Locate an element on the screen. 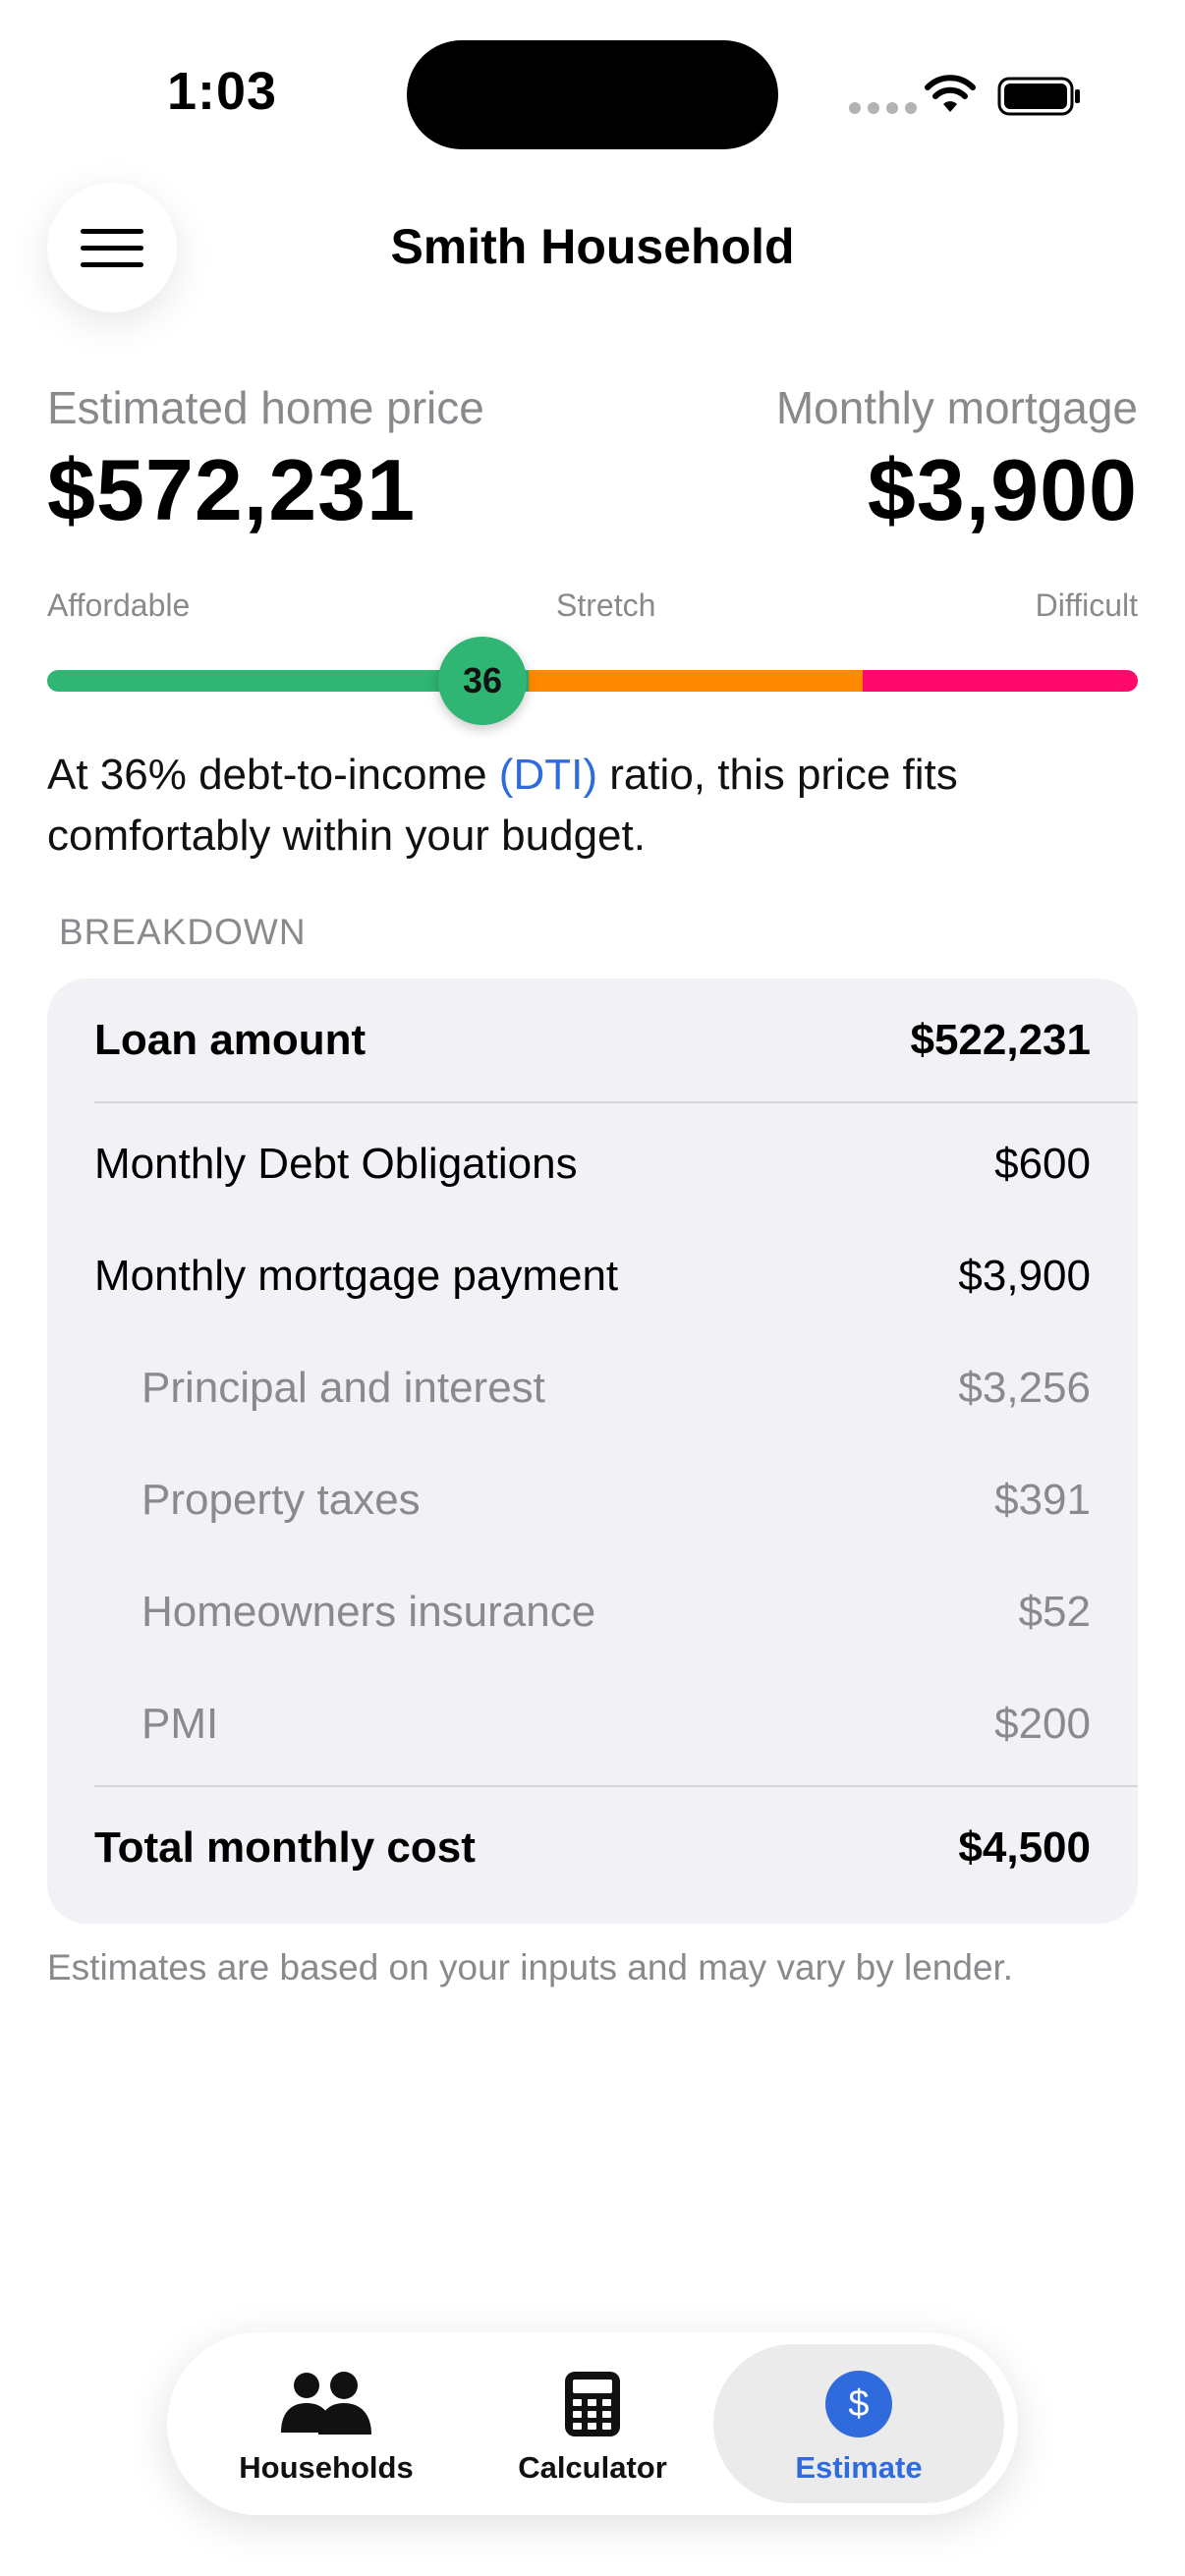  dti-message-prefix: At 36% debt-to-income is located at coordinates (273, 775).